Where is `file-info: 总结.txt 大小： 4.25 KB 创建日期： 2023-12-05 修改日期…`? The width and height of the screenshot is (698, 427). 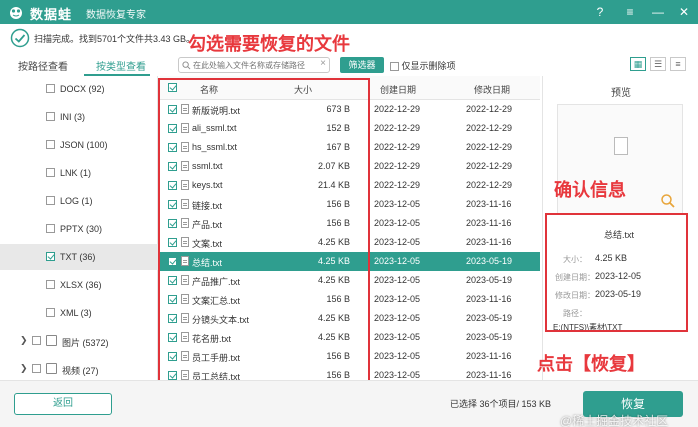 file-info: 总结.txt 大小： 4.25 KB 创建日期： 2023-12-05 修改日期… is located at coordinates (619, 276).